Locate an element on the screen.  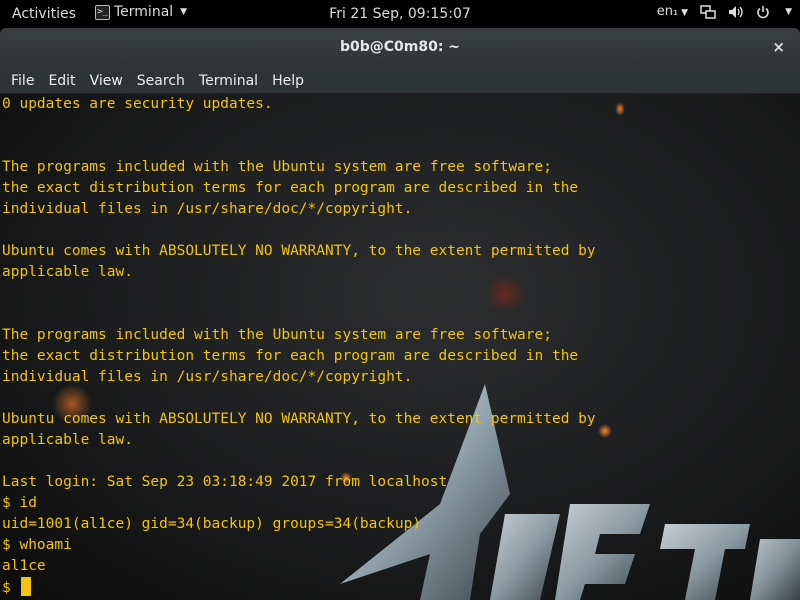
app-menu-label: Terminal is located at coordinates (144, 12).